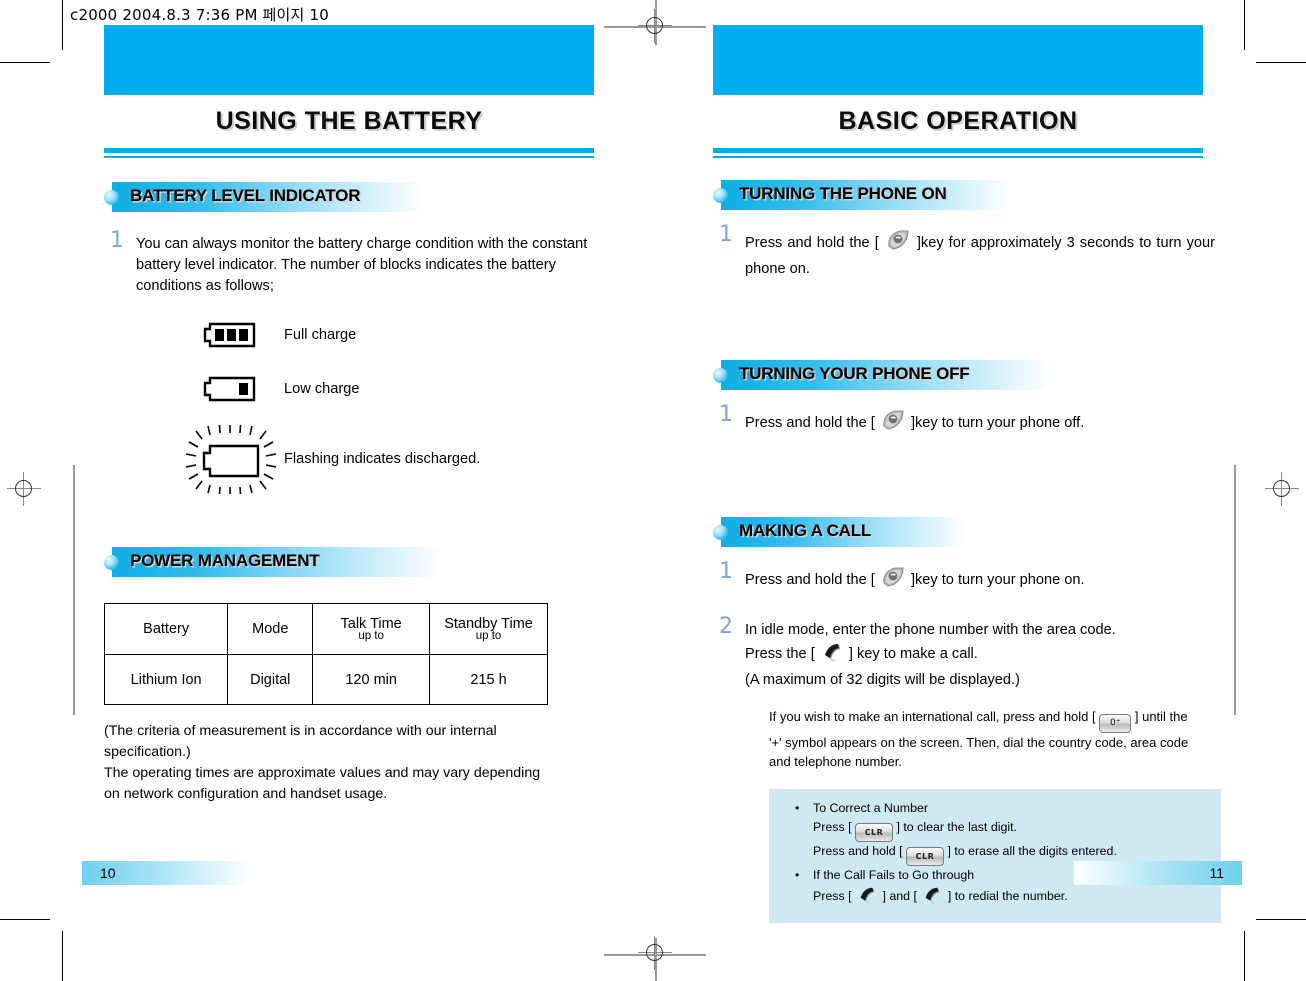 This screenshot has height=981, width=1306. Describe the element at coordinates (995, 808) in the screenshot. I see `tip-item-correct-number: • To Correct a Number` at that location.